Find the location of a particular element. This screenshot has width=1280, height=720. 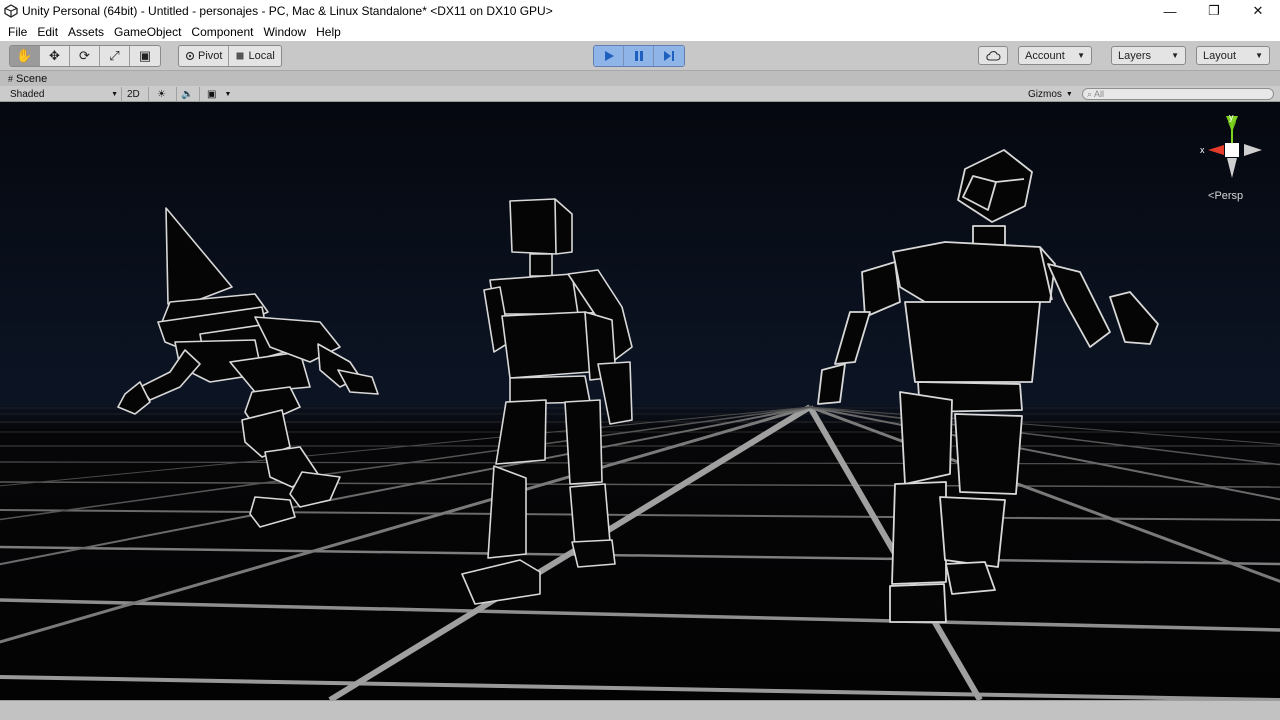

gizmo-x-label: x is located at coordinates (1202, 150).